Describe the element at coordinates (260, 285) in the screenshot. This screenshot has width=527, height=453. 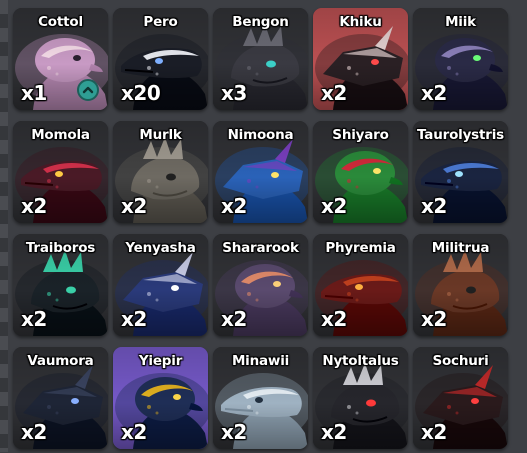
I see `creature-card-shararook: Shararook x2` at that location.